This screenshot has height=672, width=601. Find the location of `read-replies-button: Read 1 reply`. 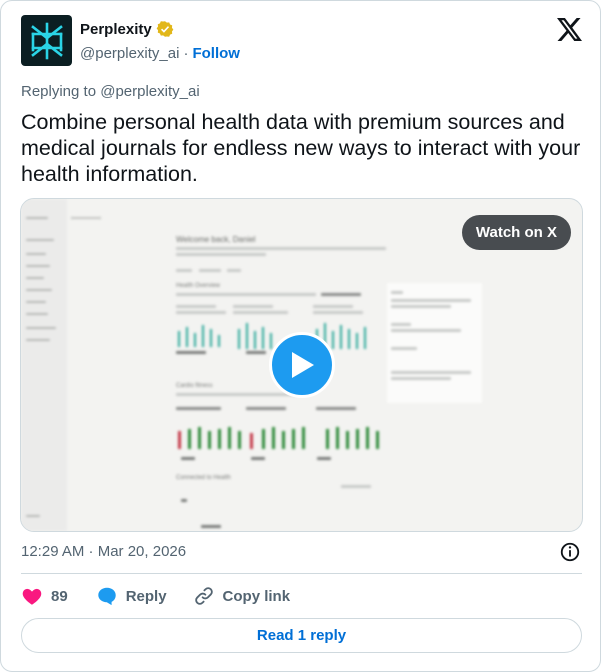

read-replies-button: Read 1 reply is located at coordinates (301, 635).